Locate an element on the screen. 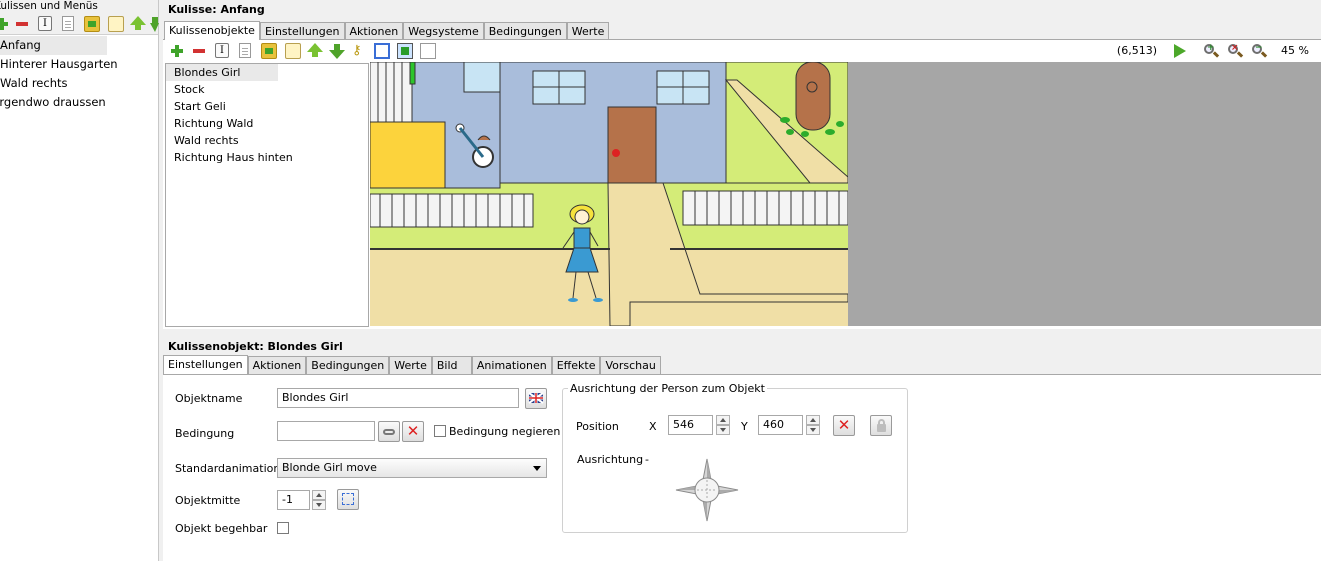 Image resolution: width=1321 pixels, height=561 pixels. paste-icon is located at coordinates (116, 24).